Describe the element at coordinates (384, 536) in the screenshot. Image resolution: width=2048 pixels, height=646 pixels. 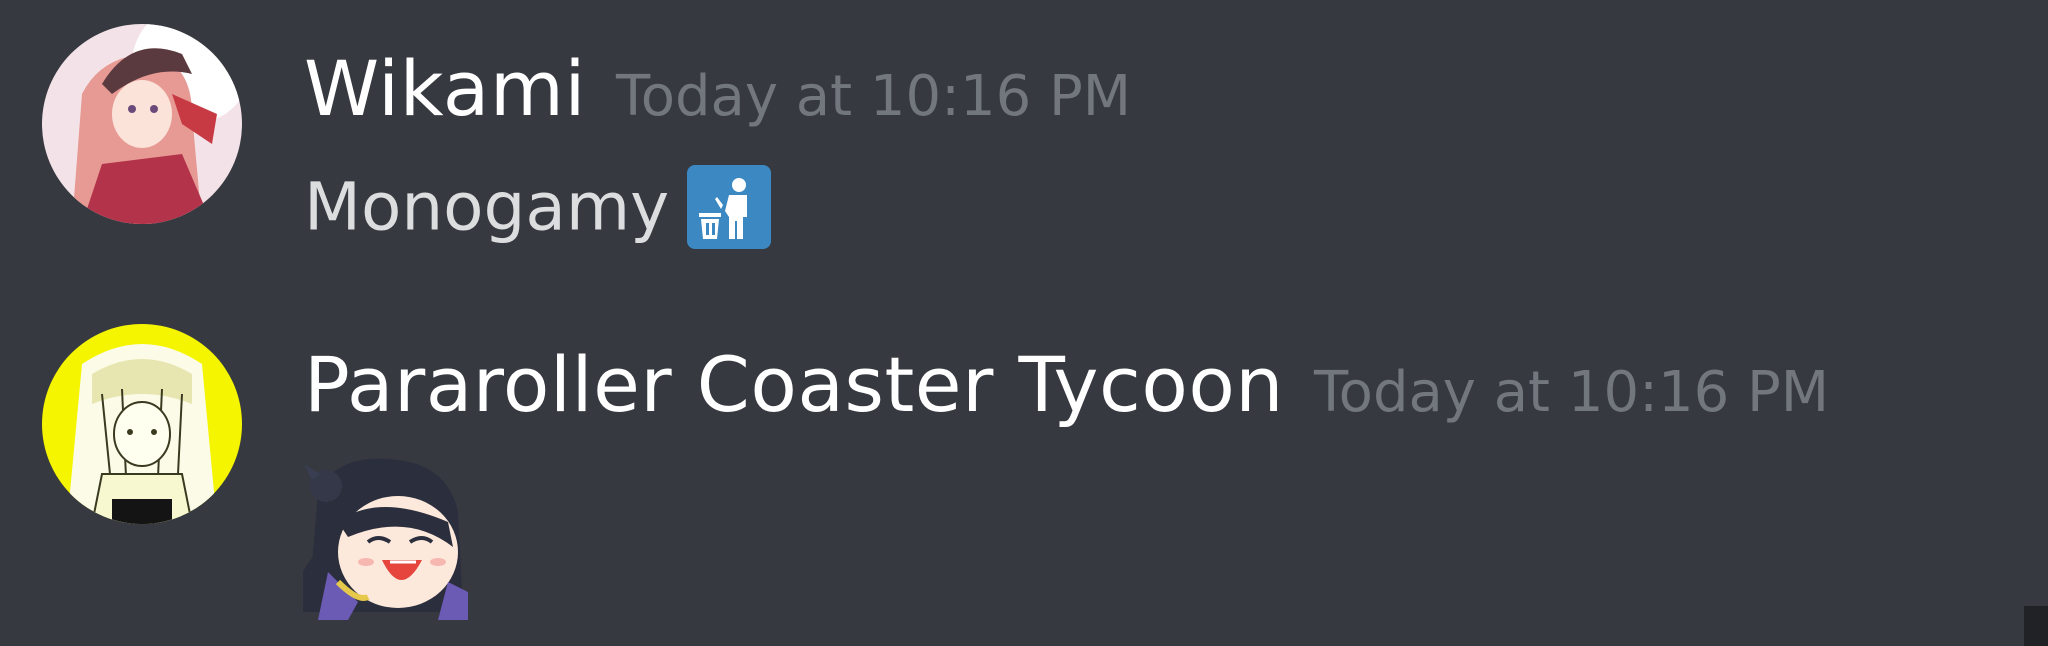
I see `laughing-chibi-emote` at that location.